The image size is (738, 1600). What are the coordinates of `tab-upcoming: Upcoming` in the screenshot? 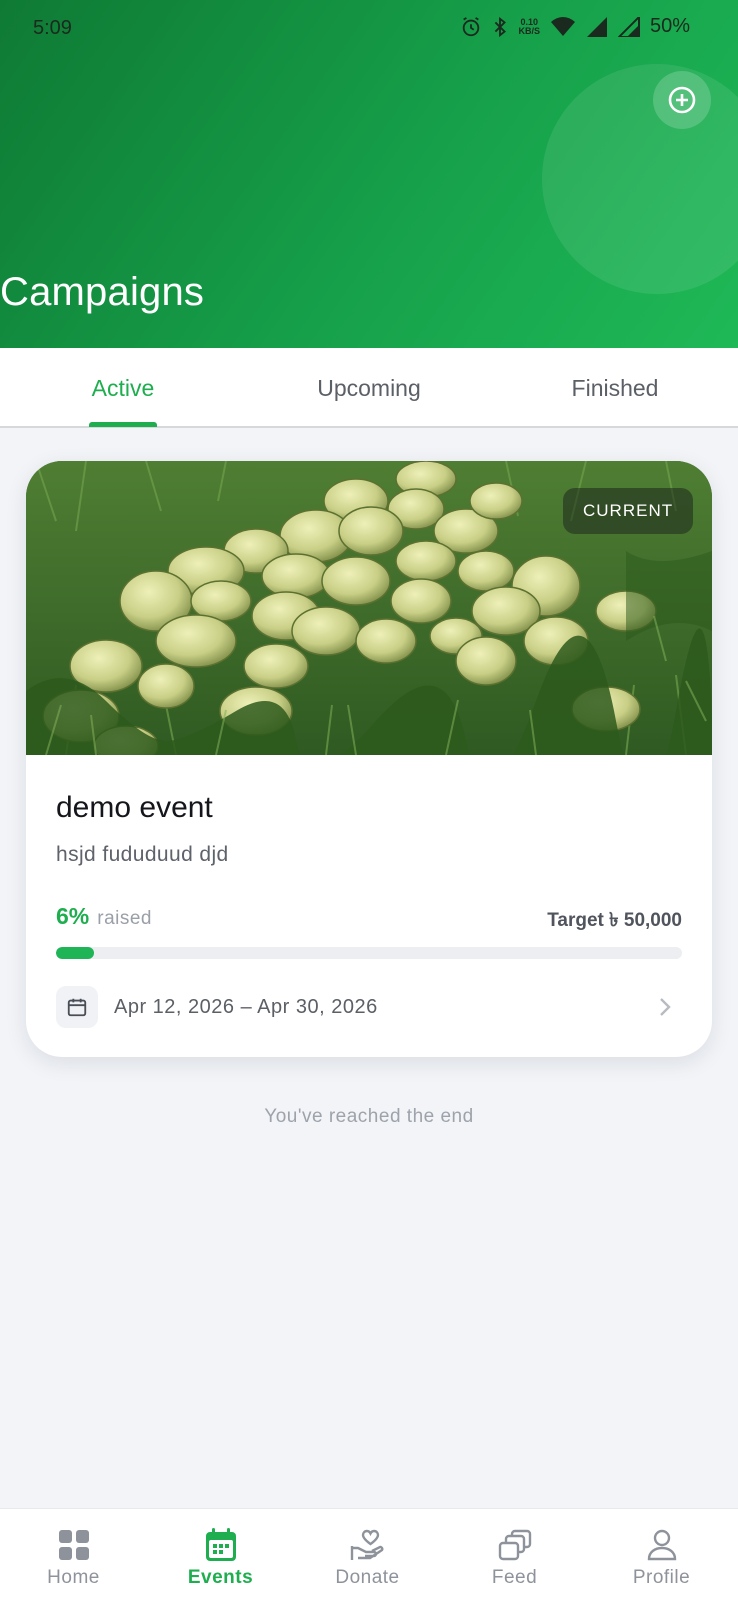 It's located at (369, 388).